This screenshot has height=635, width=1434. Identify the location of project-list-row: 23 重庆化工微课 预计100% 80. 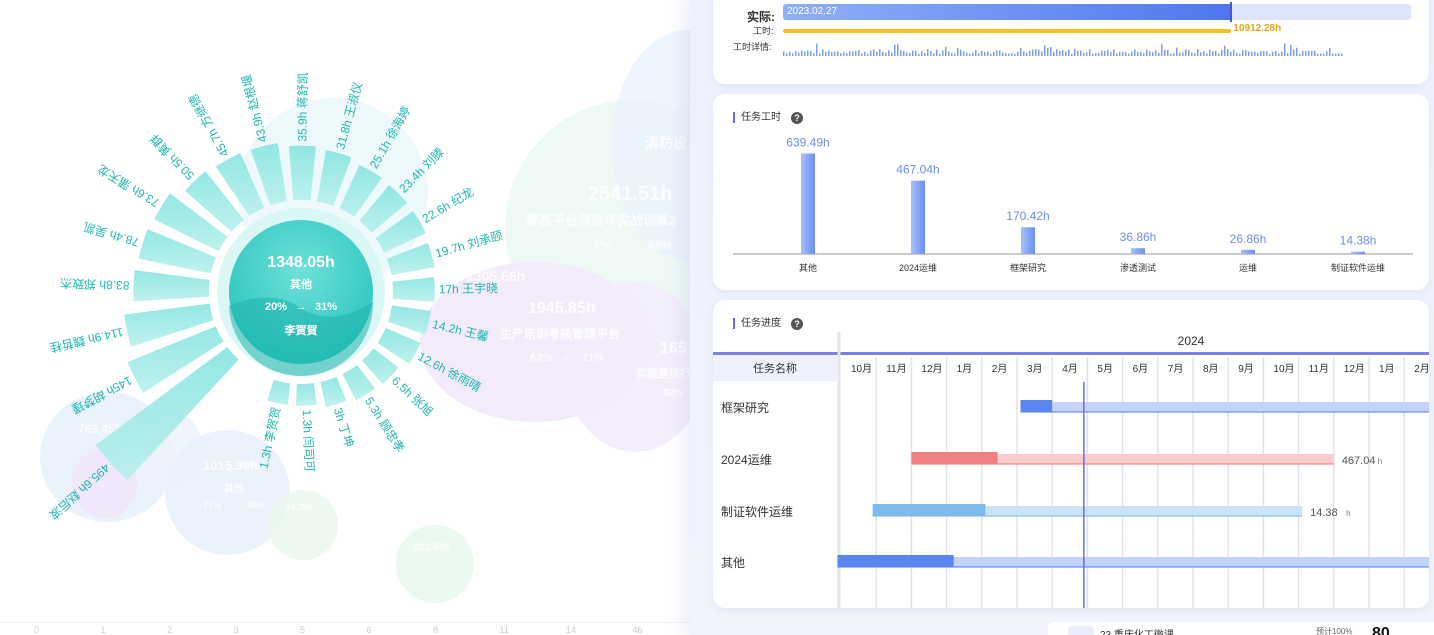
(1241, 628).